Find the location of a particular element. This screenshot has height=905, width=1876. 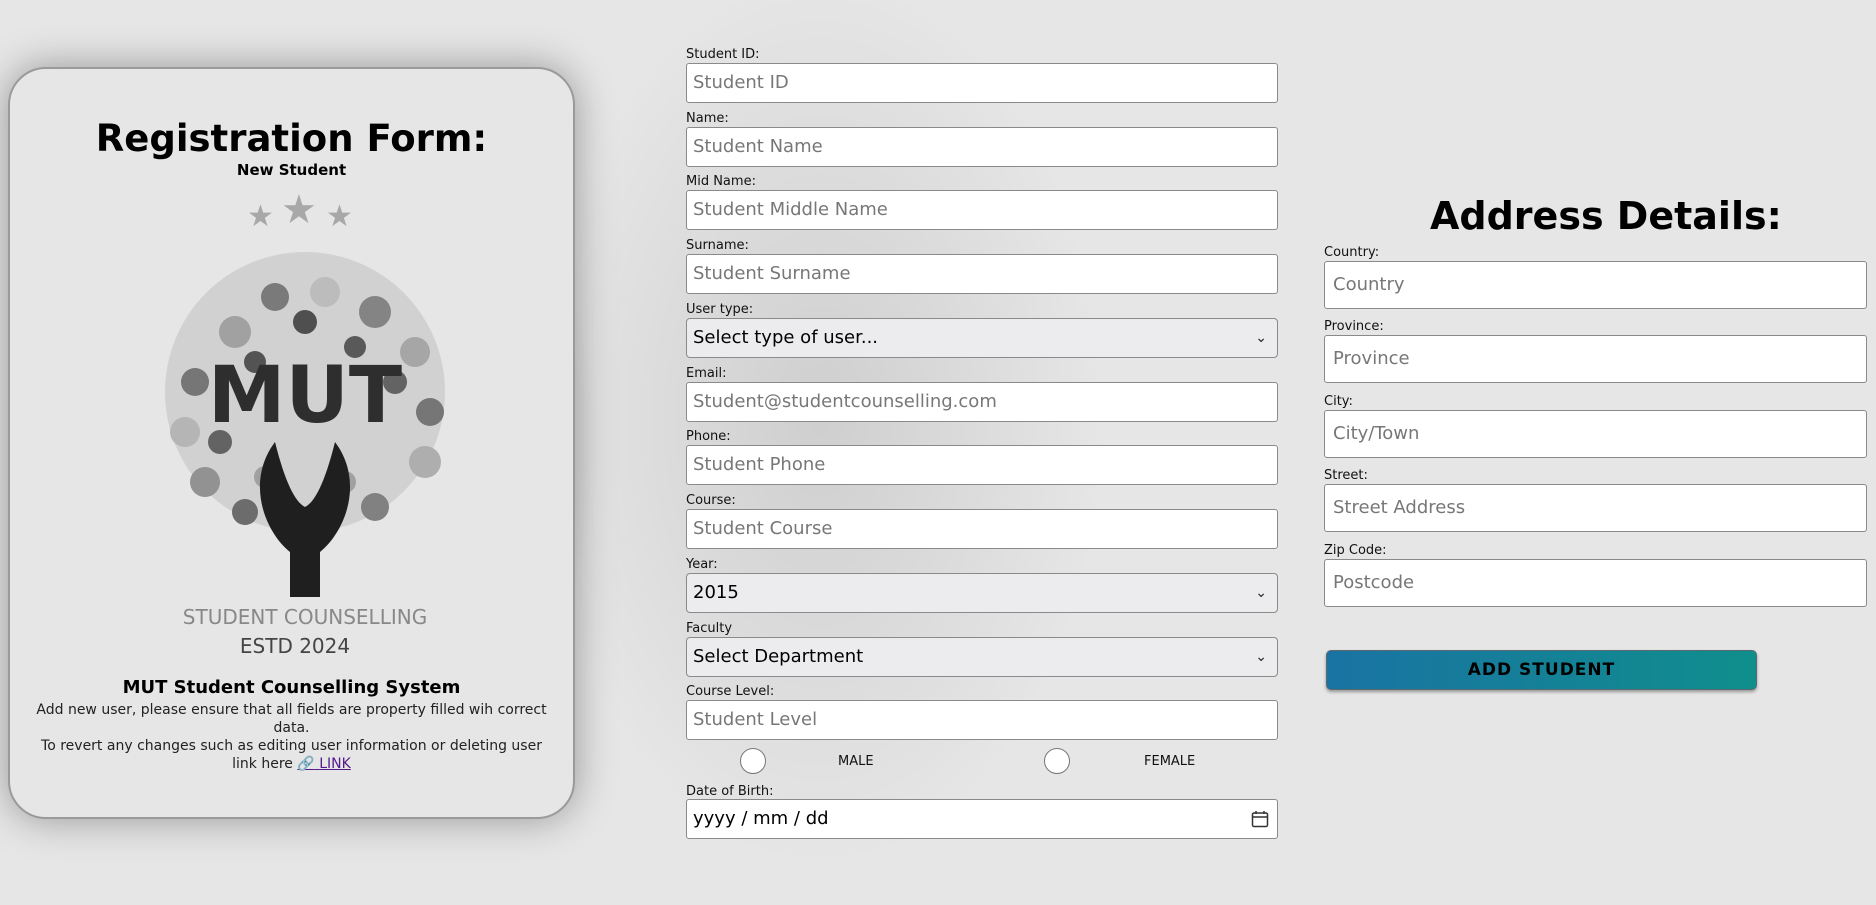

email-label: Email: is located at coordinates (706, 373).